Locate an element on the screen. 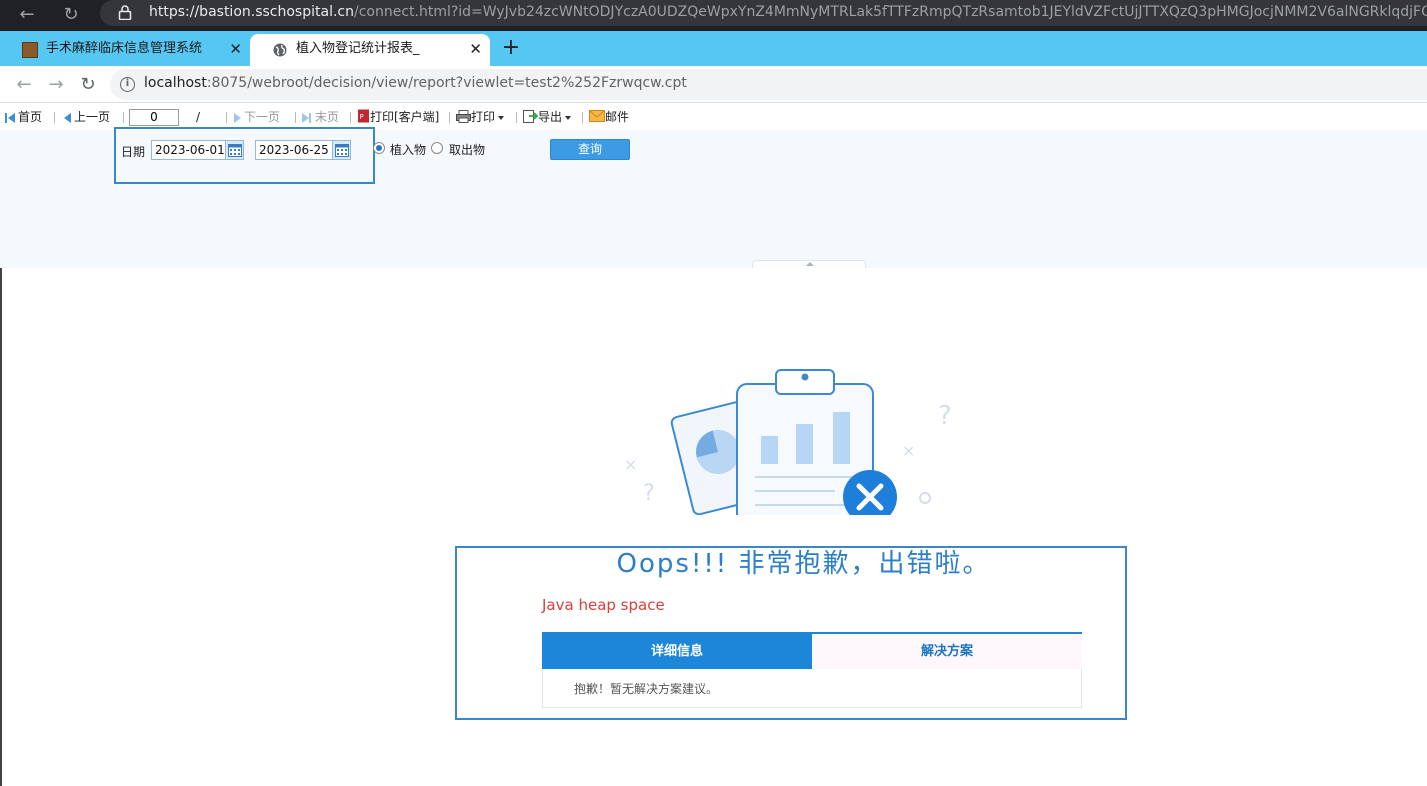  end-date-input: 2023-06-25 is located at coordinates (294, 150).